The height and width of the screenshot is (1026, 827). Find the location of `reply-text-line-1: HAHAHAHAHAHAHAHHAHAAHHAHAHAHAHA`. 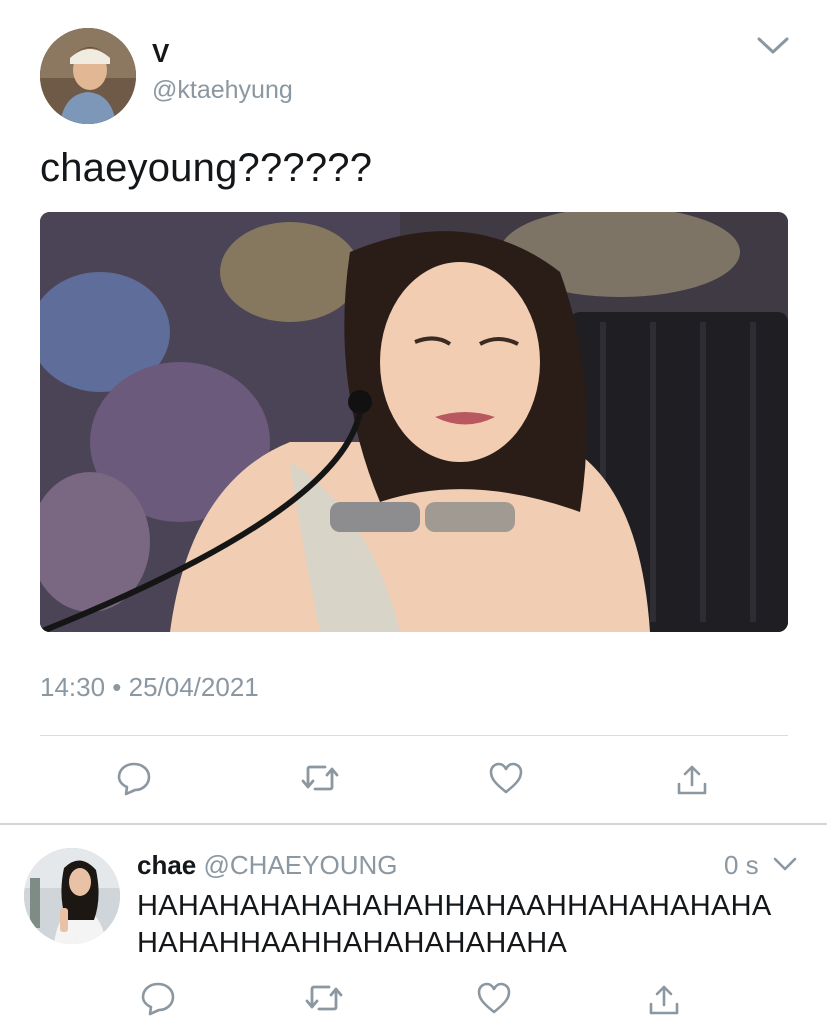

reply-text-line-1: HAHAHAHAHAHAHAHHAHAAHHAHAHAHAHA is located at coordinates (454, 906).